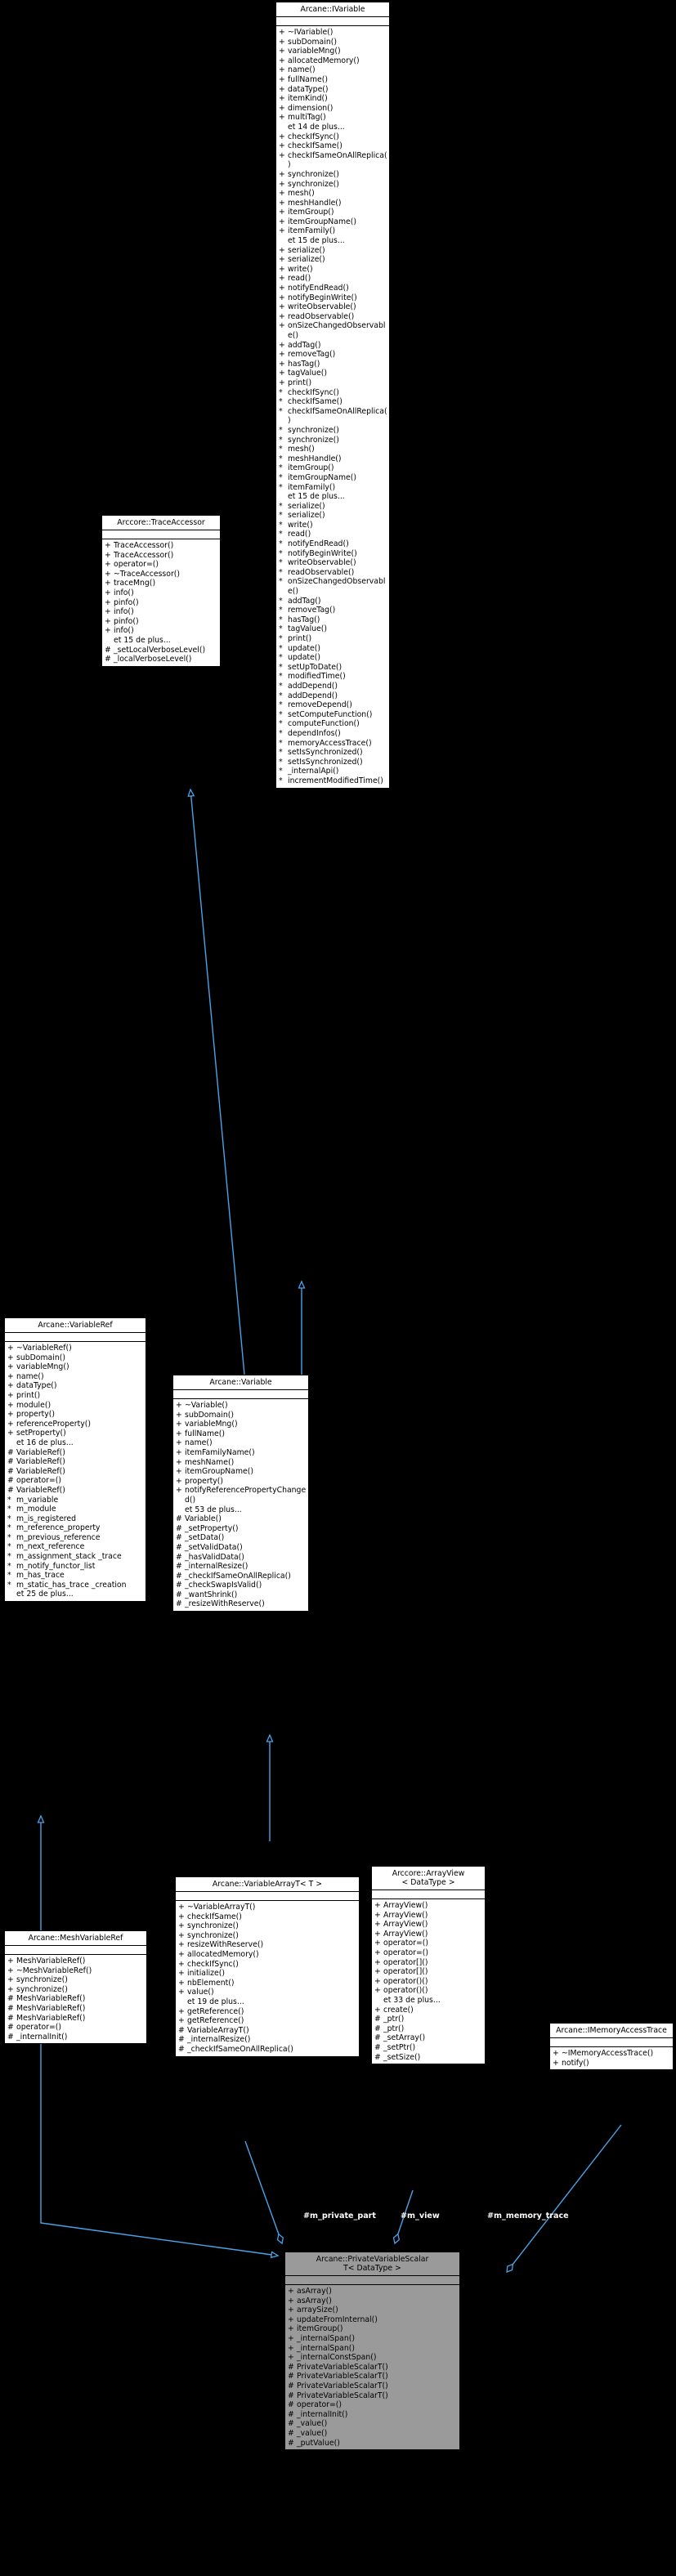 This screenshot has height=2576, width=676. Describe the element at coordinates (332, 488) in the screenshot. I see `class-member: * itemFamily()` at that location.